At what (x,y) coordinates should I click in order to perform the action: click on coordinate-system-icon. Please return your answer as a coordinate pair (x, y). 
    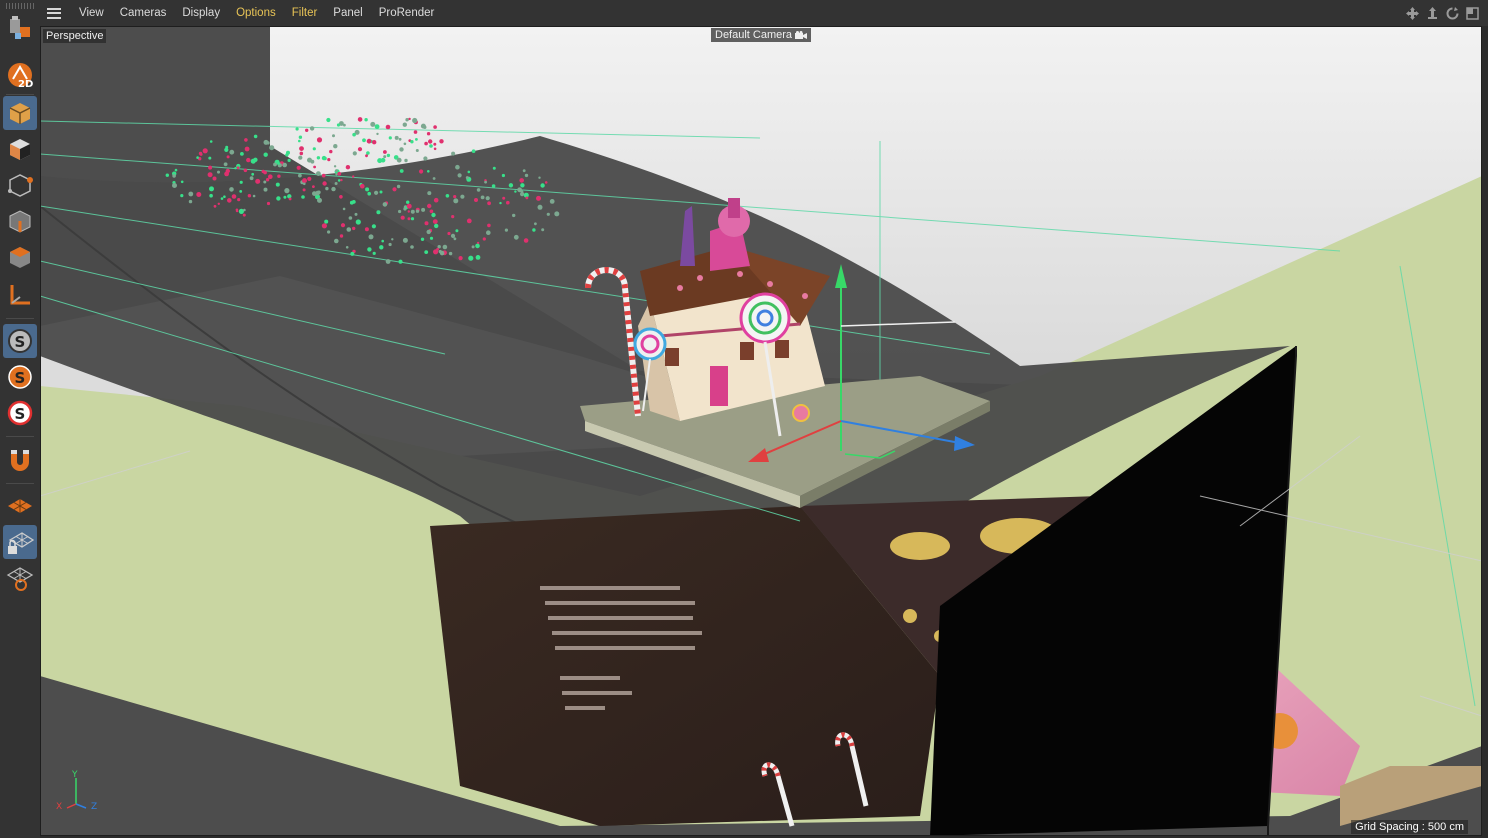
    Looking at the image, I should click on (20, 27).